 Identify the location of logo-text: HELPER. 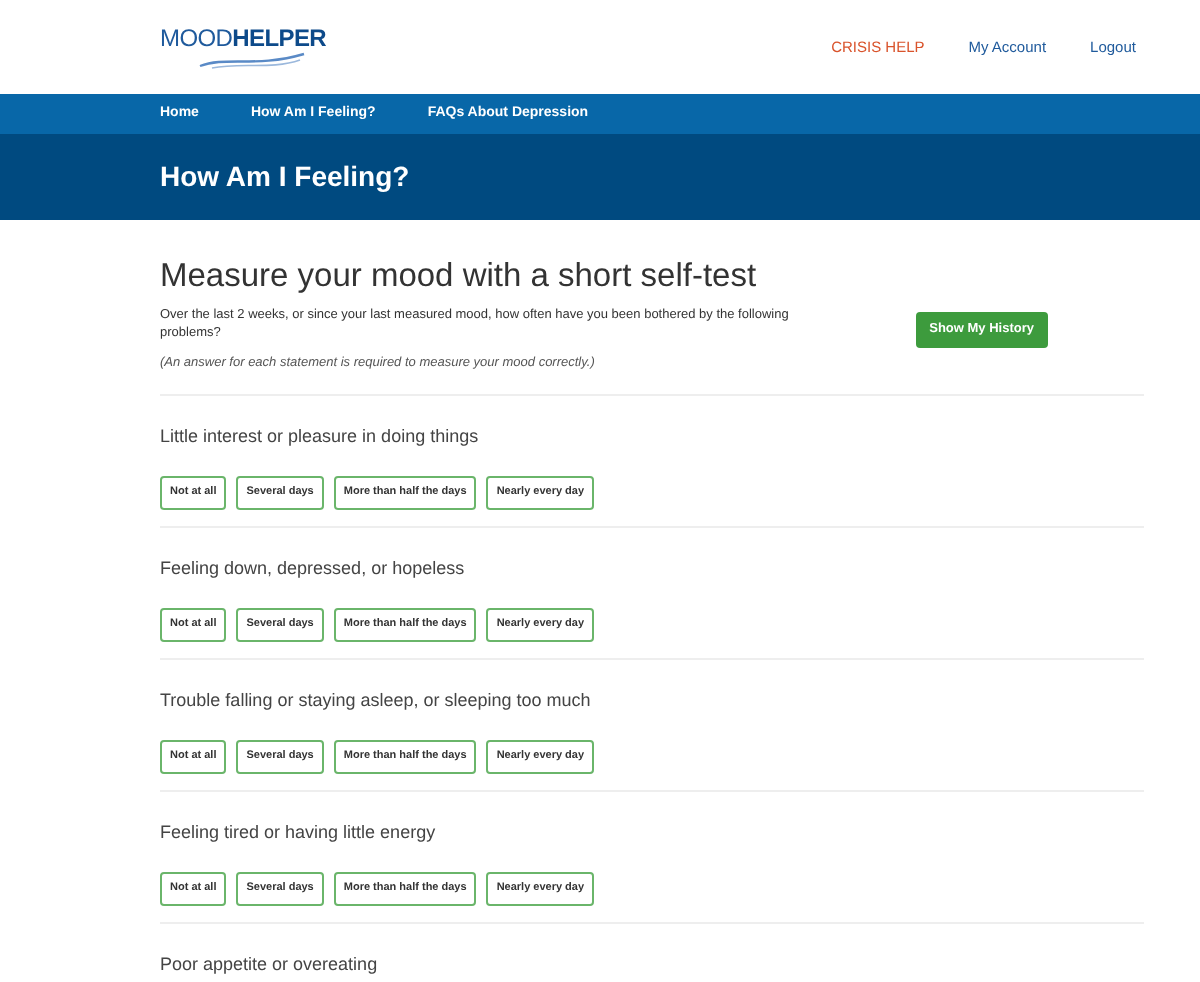
(279, 37).